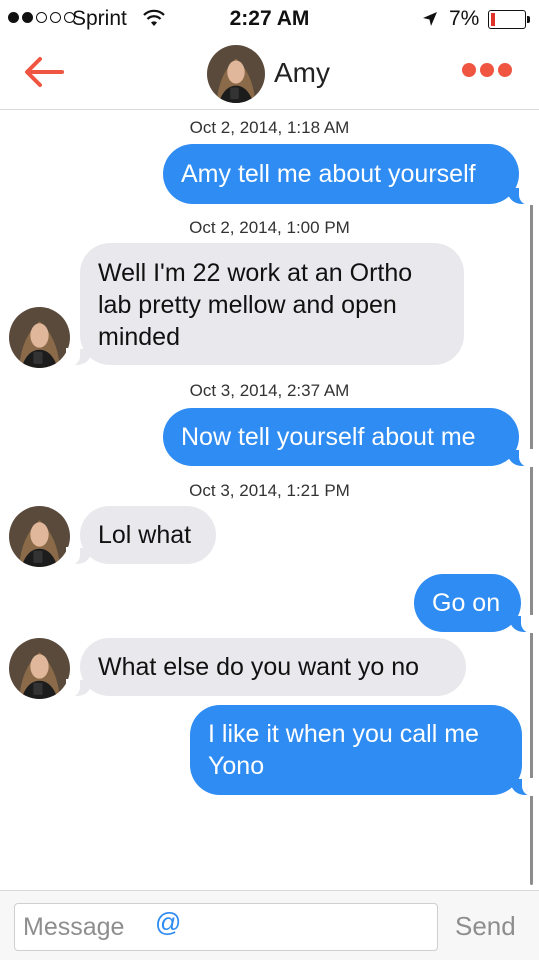 This screenshot has height=960, width=539. Describe the element at coordinates (343, 734) in the screenshot. I see `message-text-line: I like it when you call me` at that location.